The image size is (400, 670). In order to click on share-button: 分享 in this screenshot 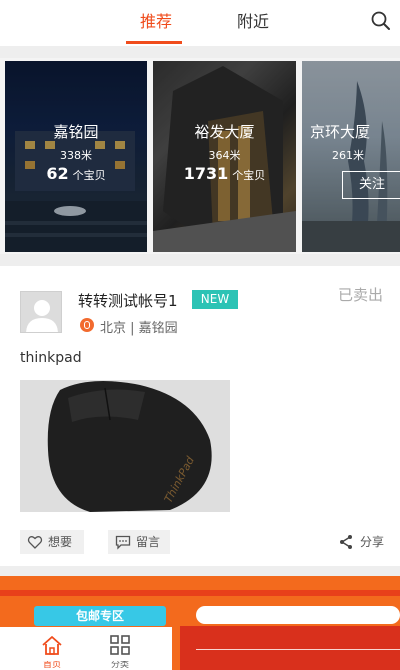, I will do `click(360, 542)`.